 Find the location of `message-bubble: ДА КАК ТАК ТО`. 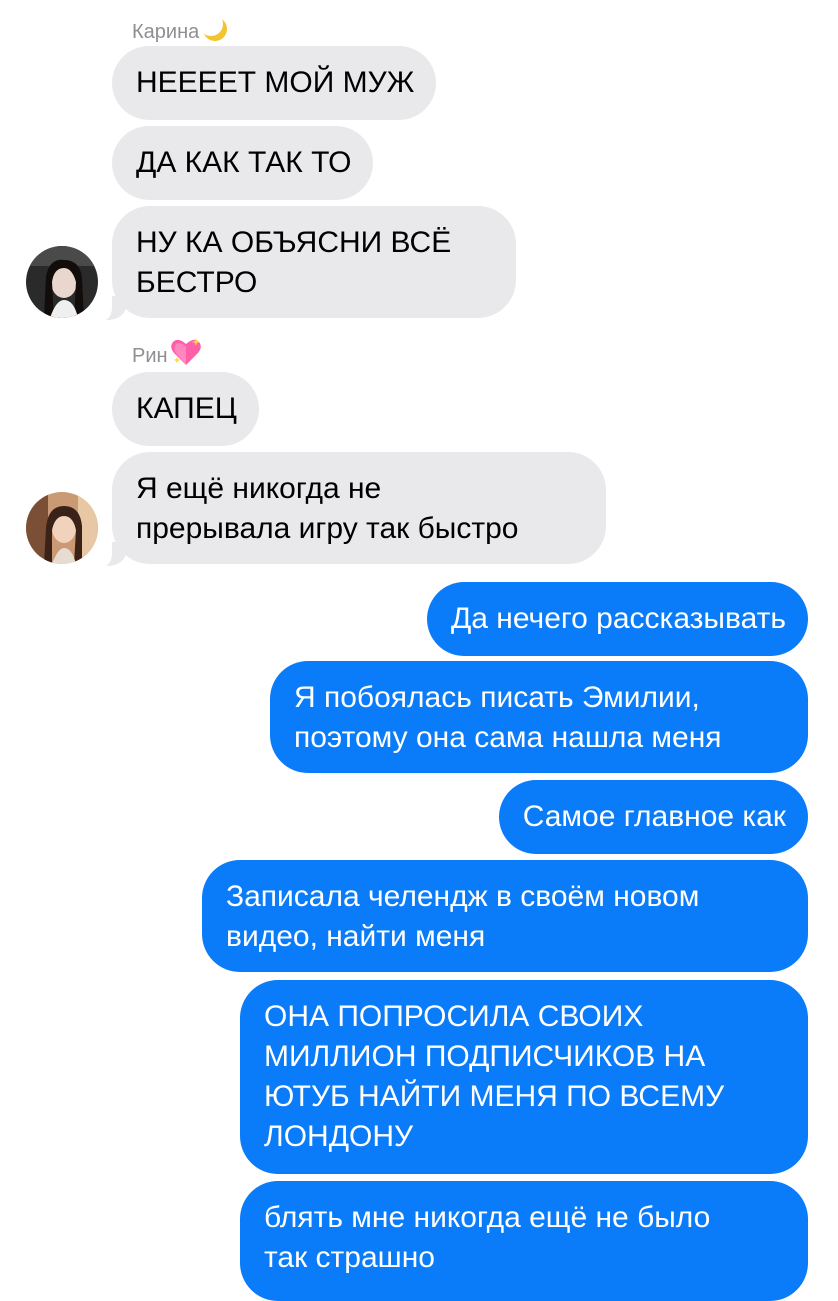

message-bubble: ДА КАК ТАК ТО is located at coordinates (243, 163).